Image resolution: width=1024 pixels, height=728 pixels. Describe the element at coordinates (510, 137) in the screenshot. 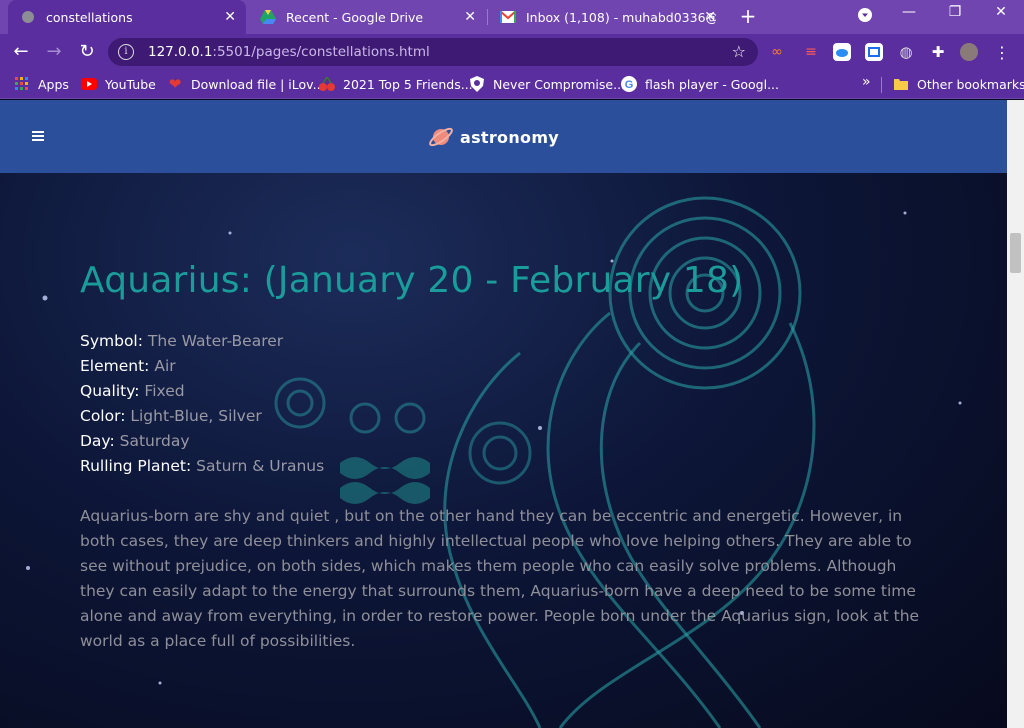

I see `brand-name: astronomy` at that location.